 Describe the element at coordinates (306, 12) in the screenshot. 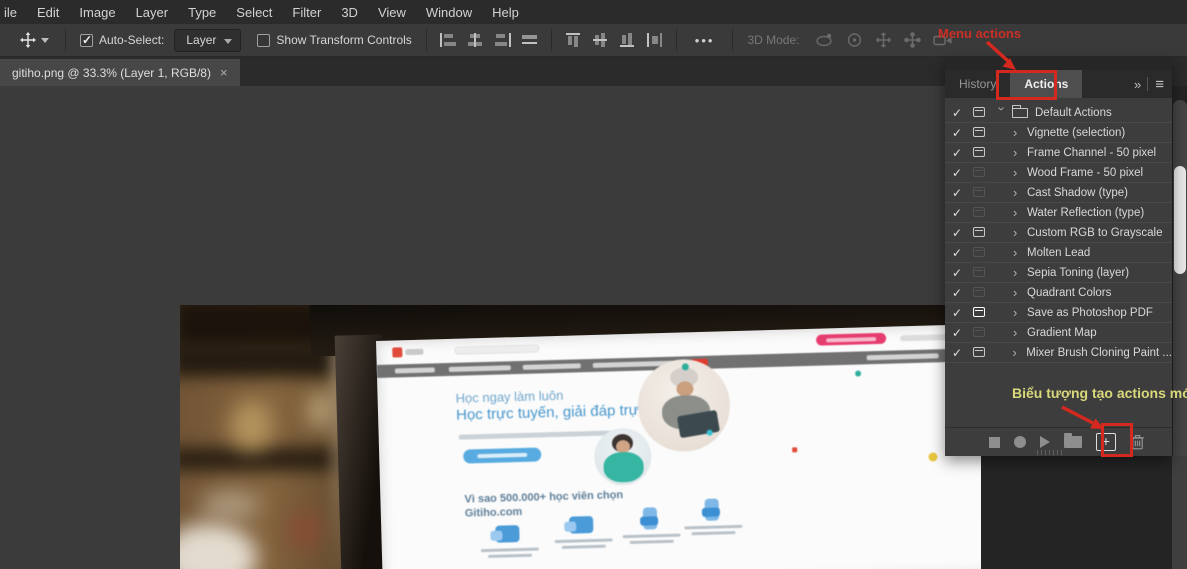

I see `menu-item: Filter` at that location.